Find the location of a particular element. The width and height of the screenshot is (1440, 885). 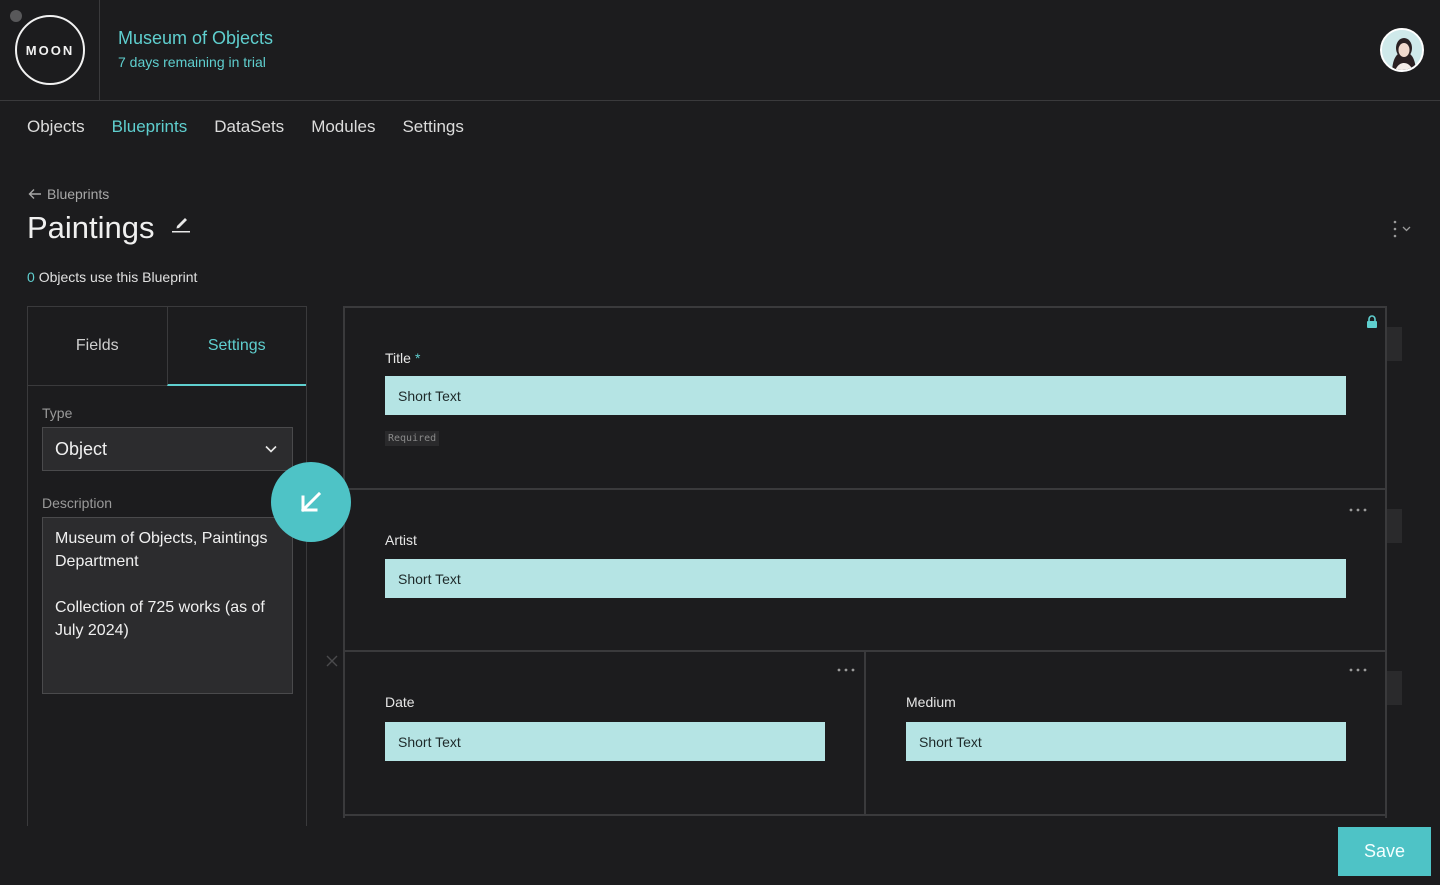

field-label-title: Title * is located at coordinates (402, 358).